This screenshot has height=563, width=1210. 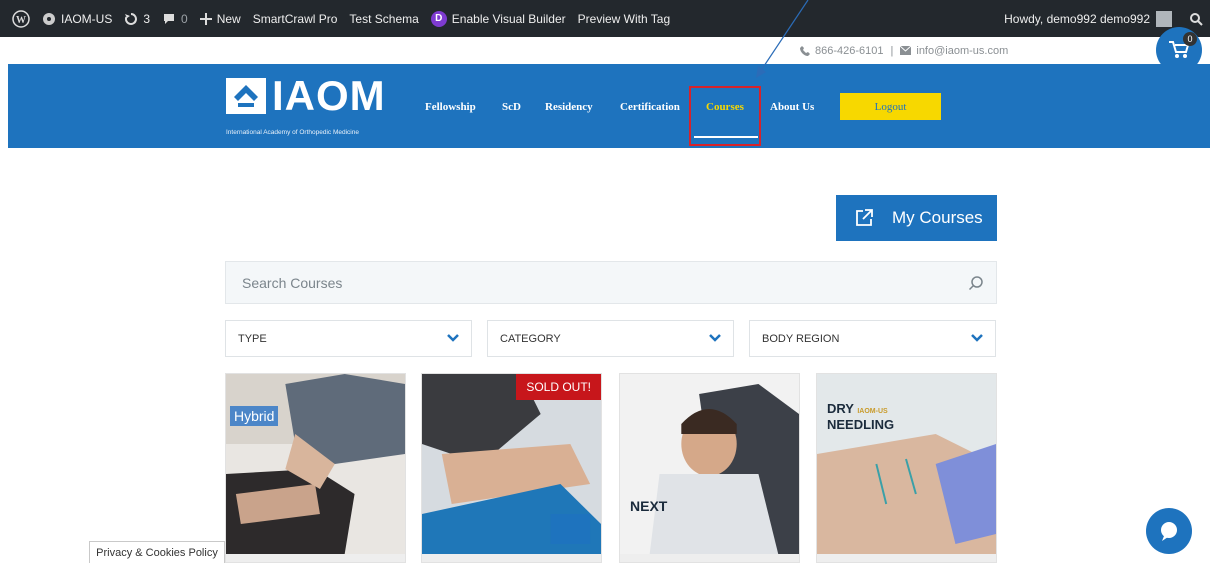 I want to click on nav-about-us: About Us, so click(x=792, y=107).